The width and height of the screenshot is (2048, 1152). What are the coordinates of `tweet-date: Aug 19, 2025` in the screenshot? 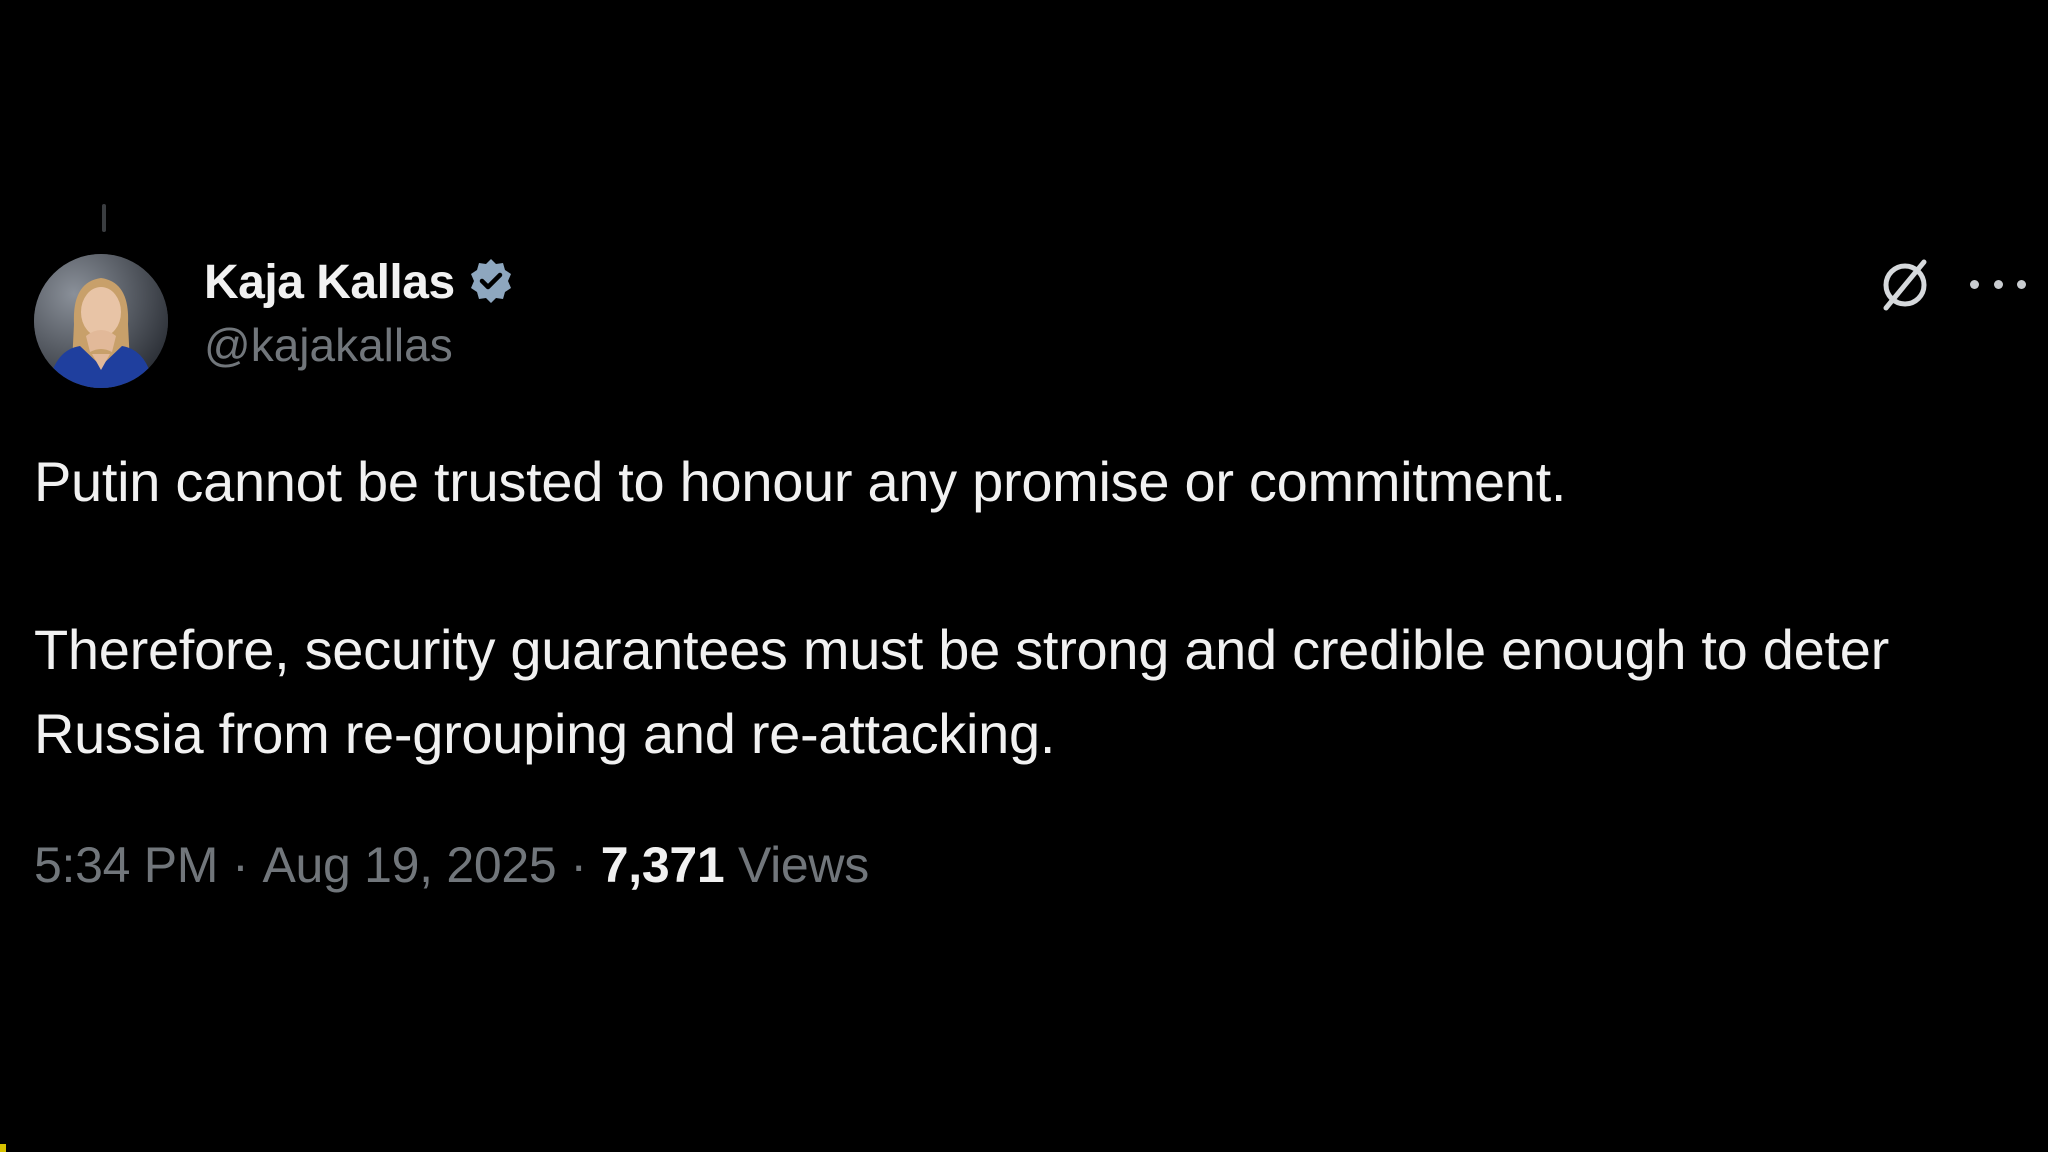 It's located at (409, 865).